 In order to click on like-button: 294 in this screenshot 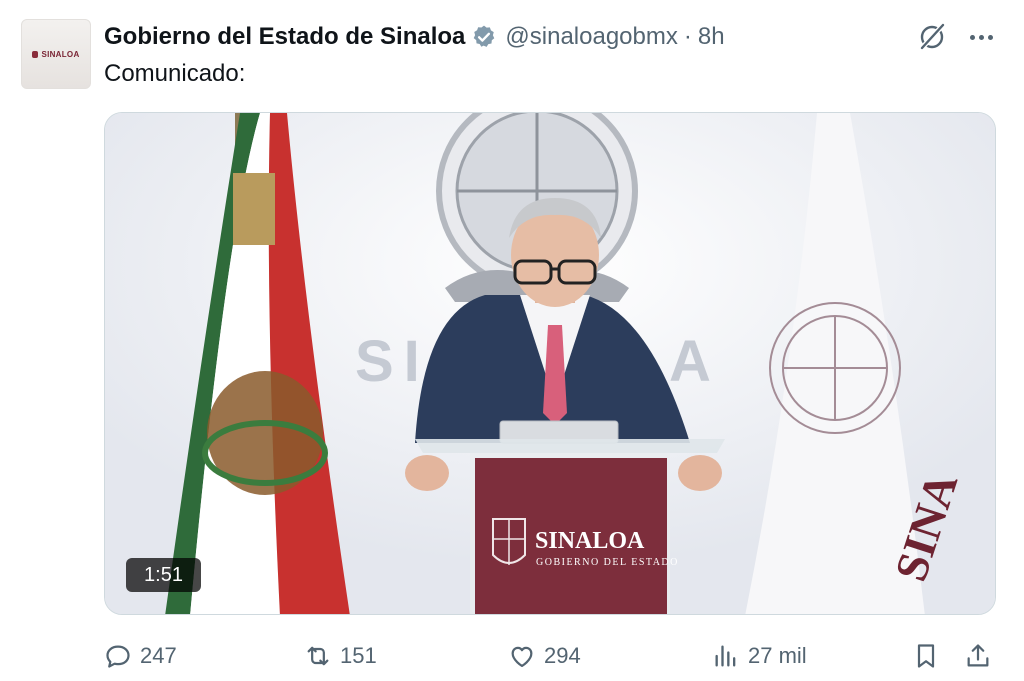, I will do `click(544, 656)`.